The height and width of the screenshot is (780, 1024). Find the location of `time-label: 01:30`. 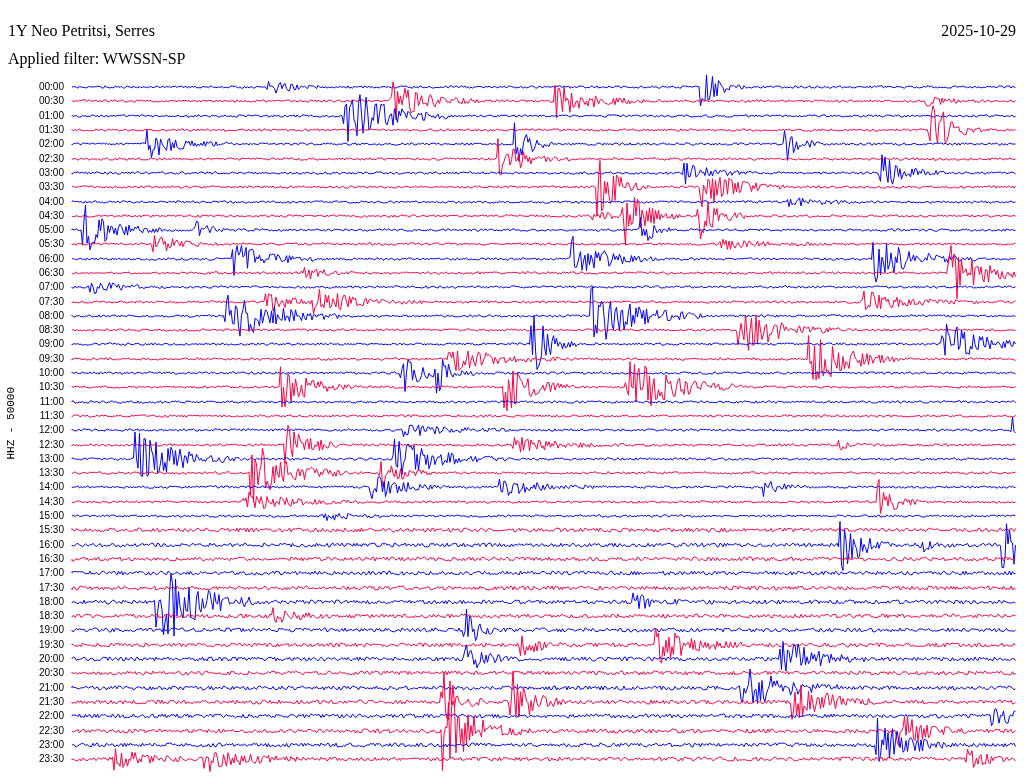

time-label: 01:30 is located at coordinates (50, 130).